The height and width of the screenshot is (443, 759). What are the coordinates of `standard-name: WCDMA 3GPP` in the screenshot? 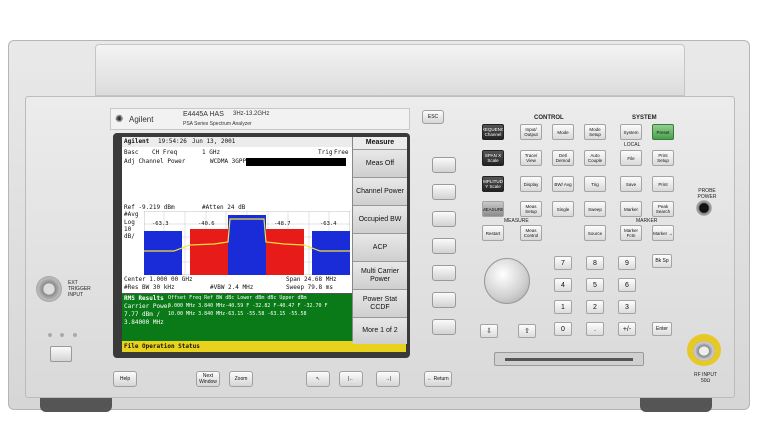 It's located at (228, 161).